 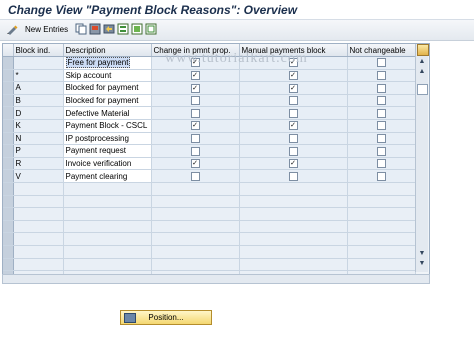 What do you see at coordinates (423, 50) in the screenshot?
I see `table-settings-icon` at bounding box center [423, 50].